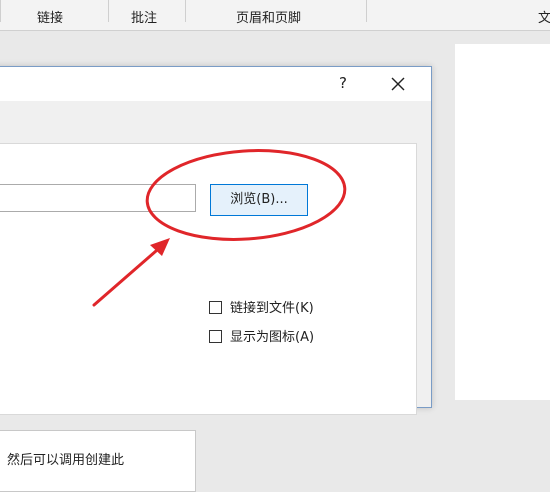 The image size is (550, 492). Describe the element at coordinates (544, 16) in the screenshot. I see `ribbon-tab-text: 文` at that location.